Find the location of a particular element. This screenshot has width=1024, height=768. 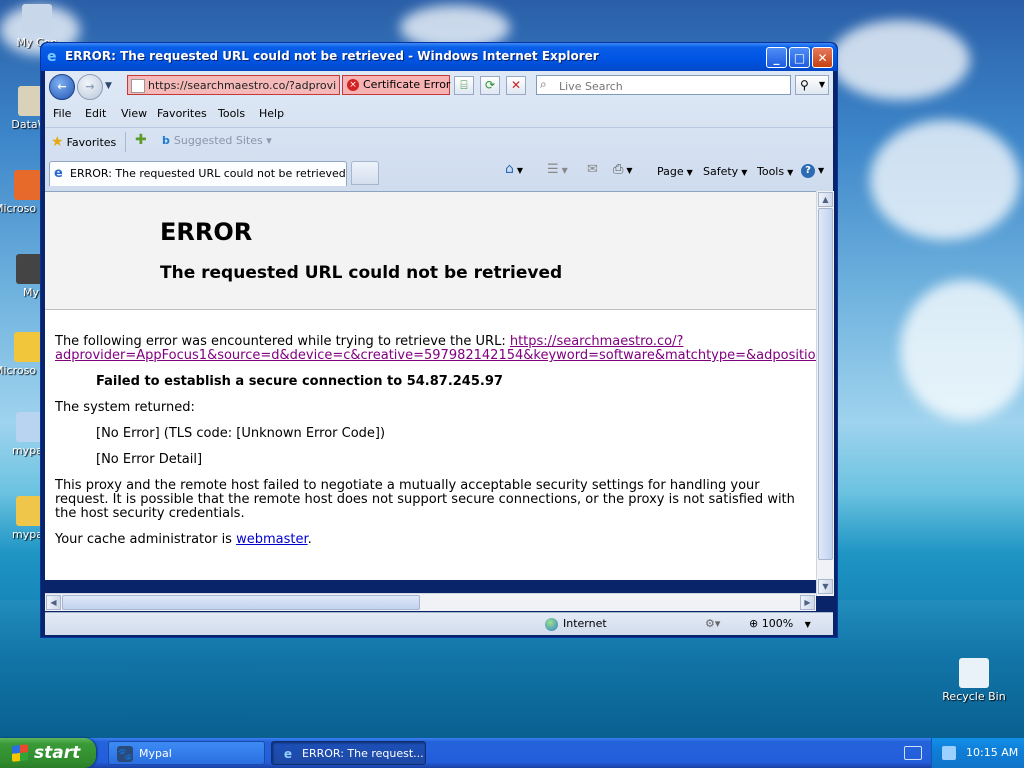

security-zone: Internet is located at coordinates (576, 624).